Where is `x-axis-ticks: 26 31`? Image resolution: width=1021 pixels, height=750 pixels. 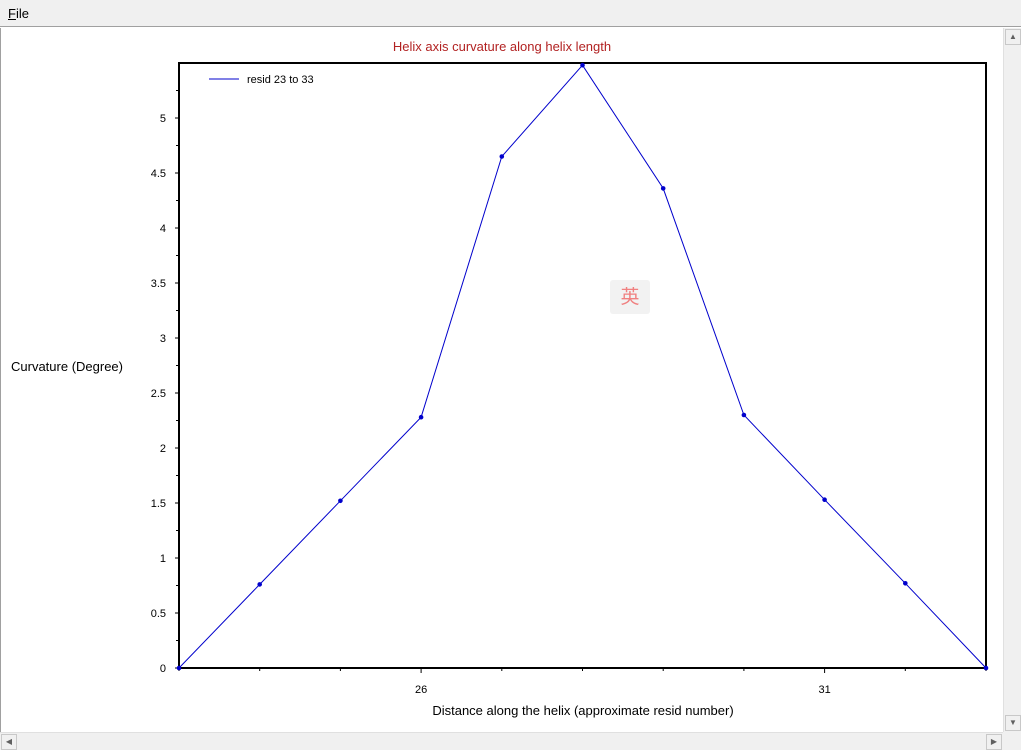
x-axis-ticks: 26 31 is located at coordinates (582, 682).